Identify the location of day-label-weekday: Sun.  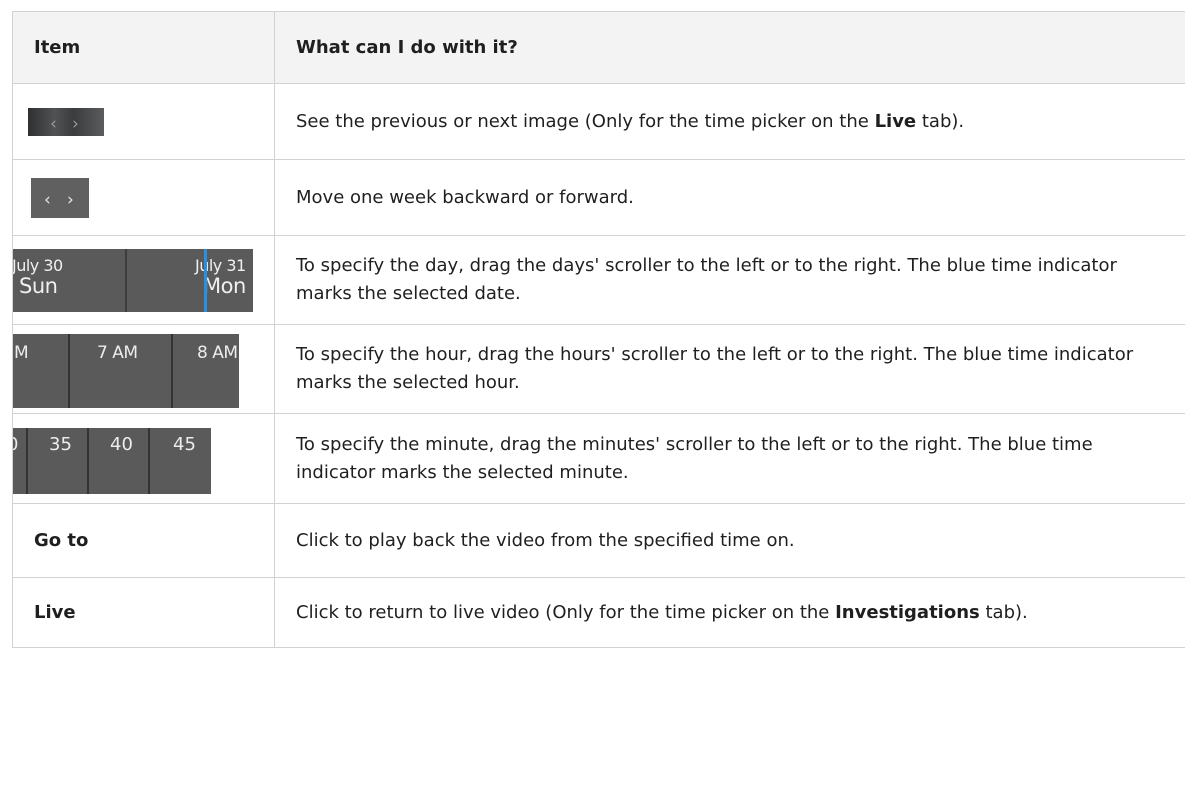
(38, 285).